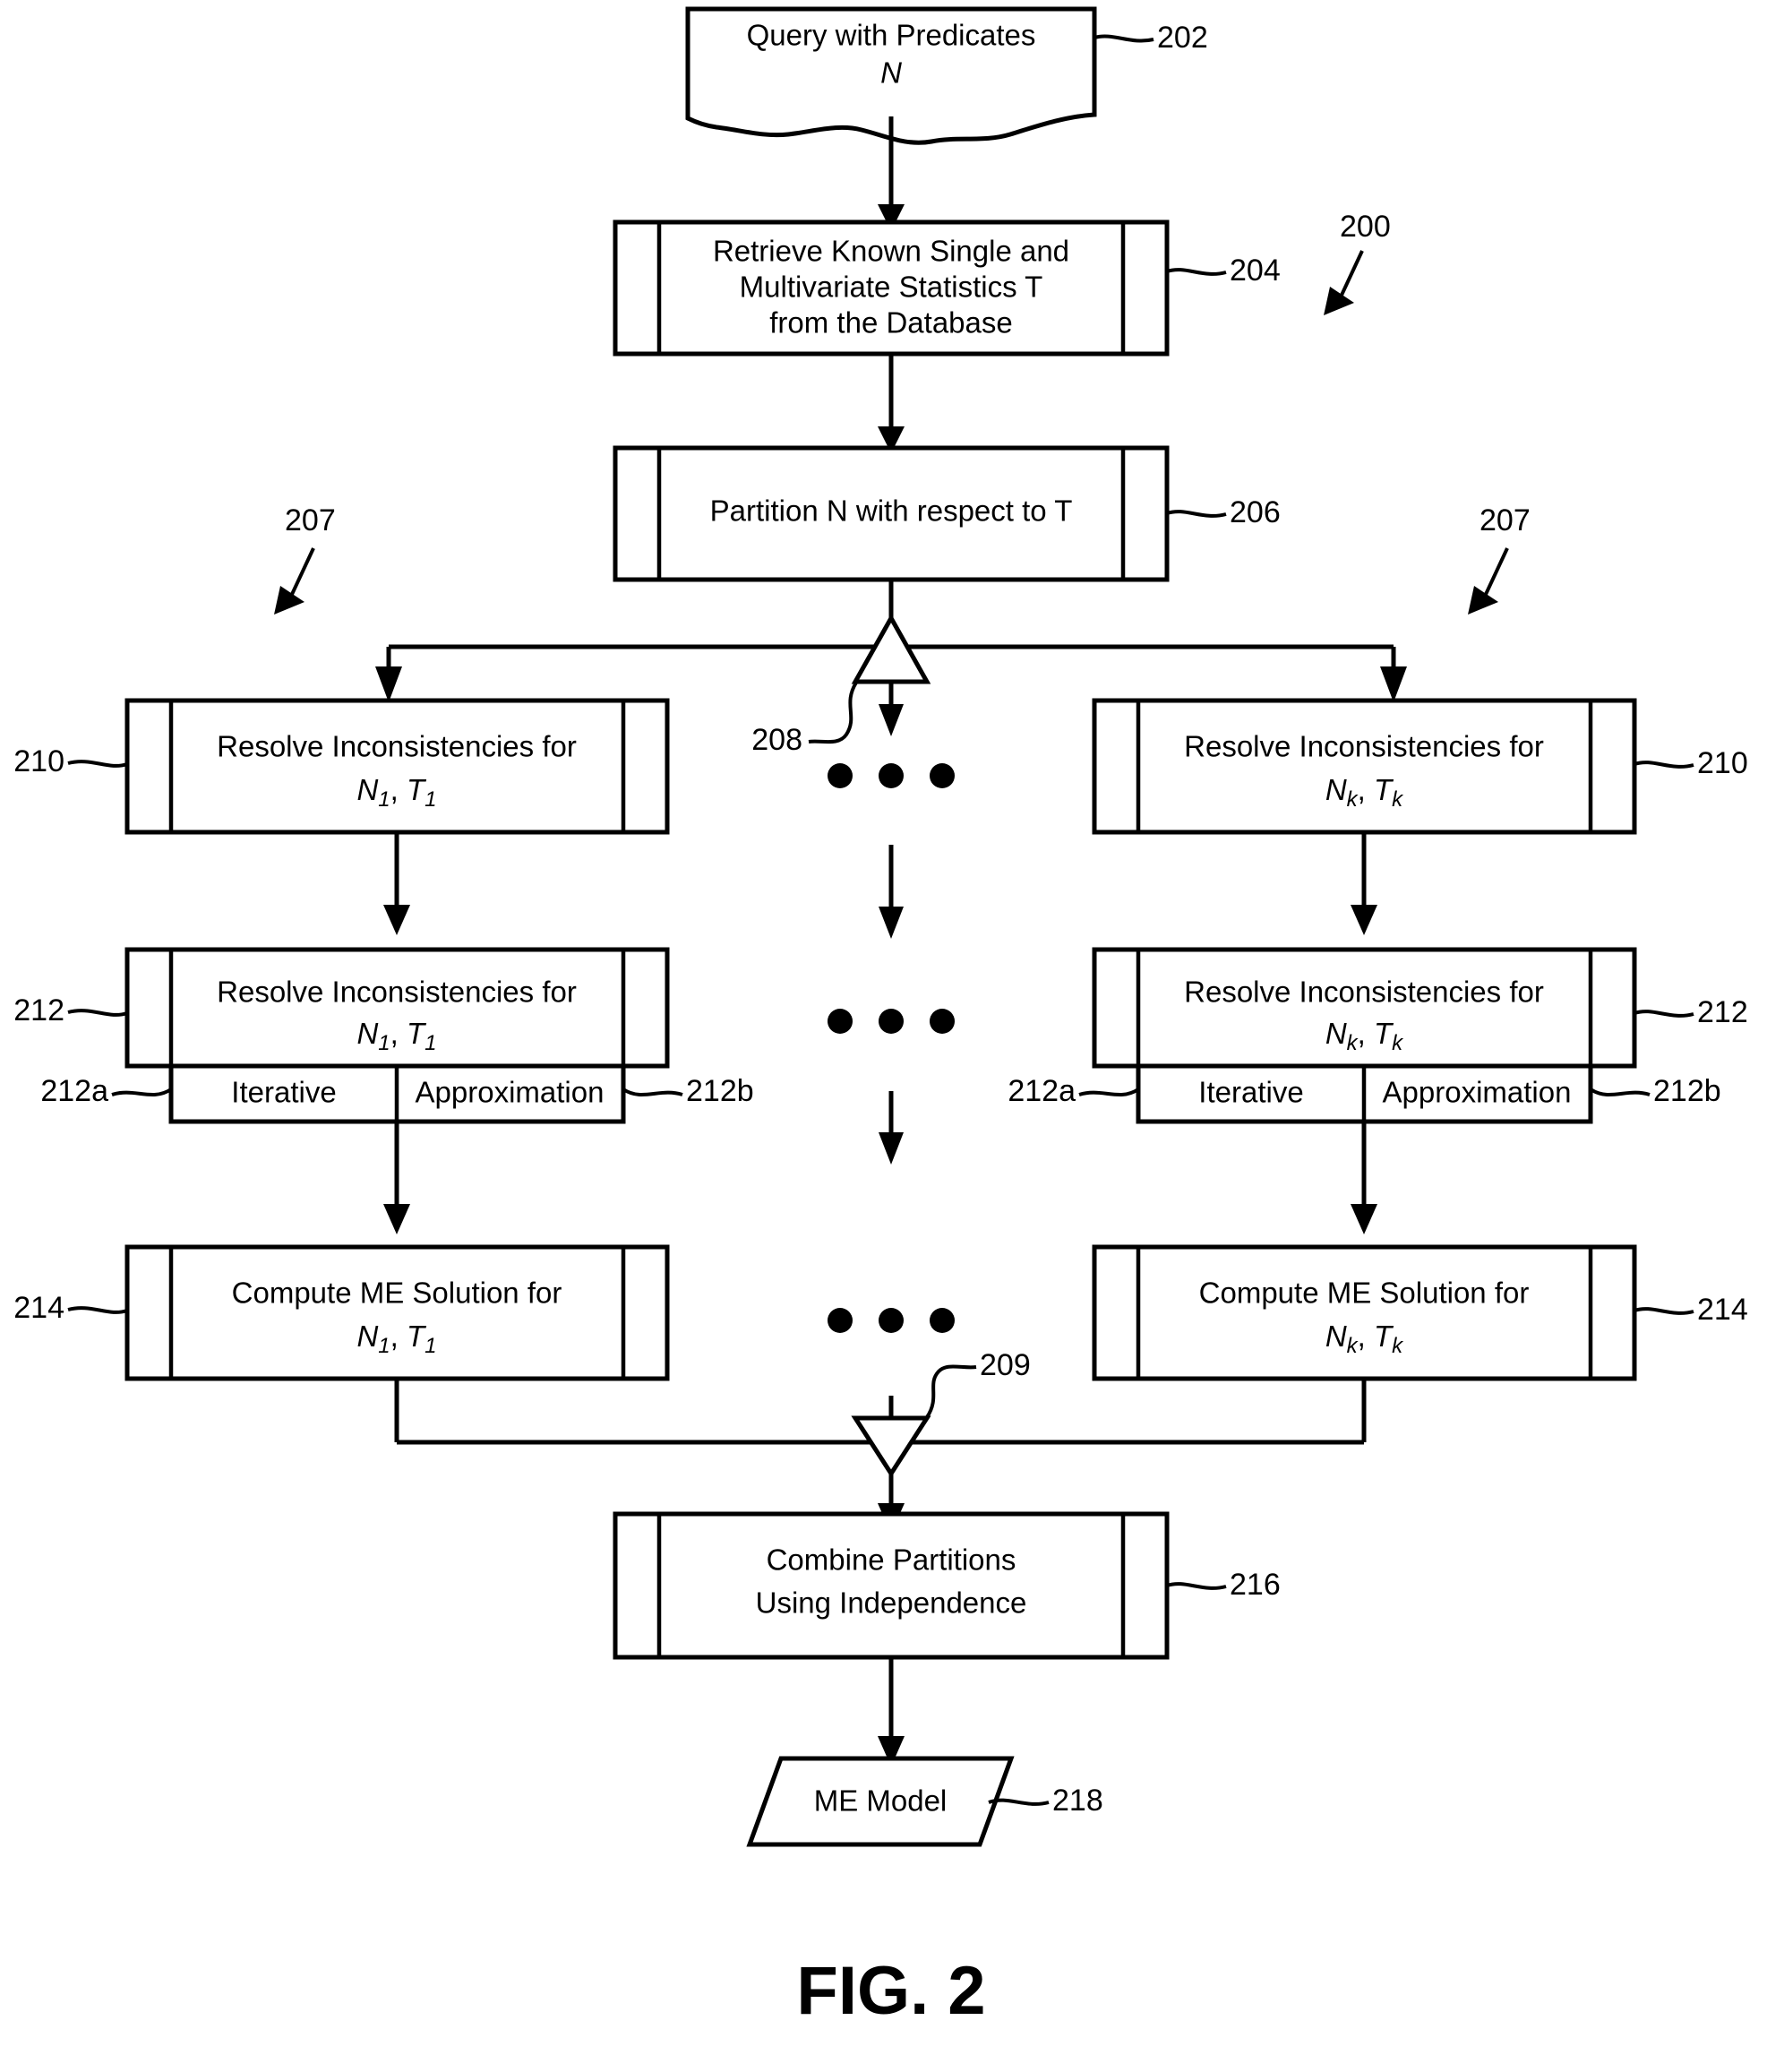  I want to click on ref-label-210-right: 210, so click(1722, 763).